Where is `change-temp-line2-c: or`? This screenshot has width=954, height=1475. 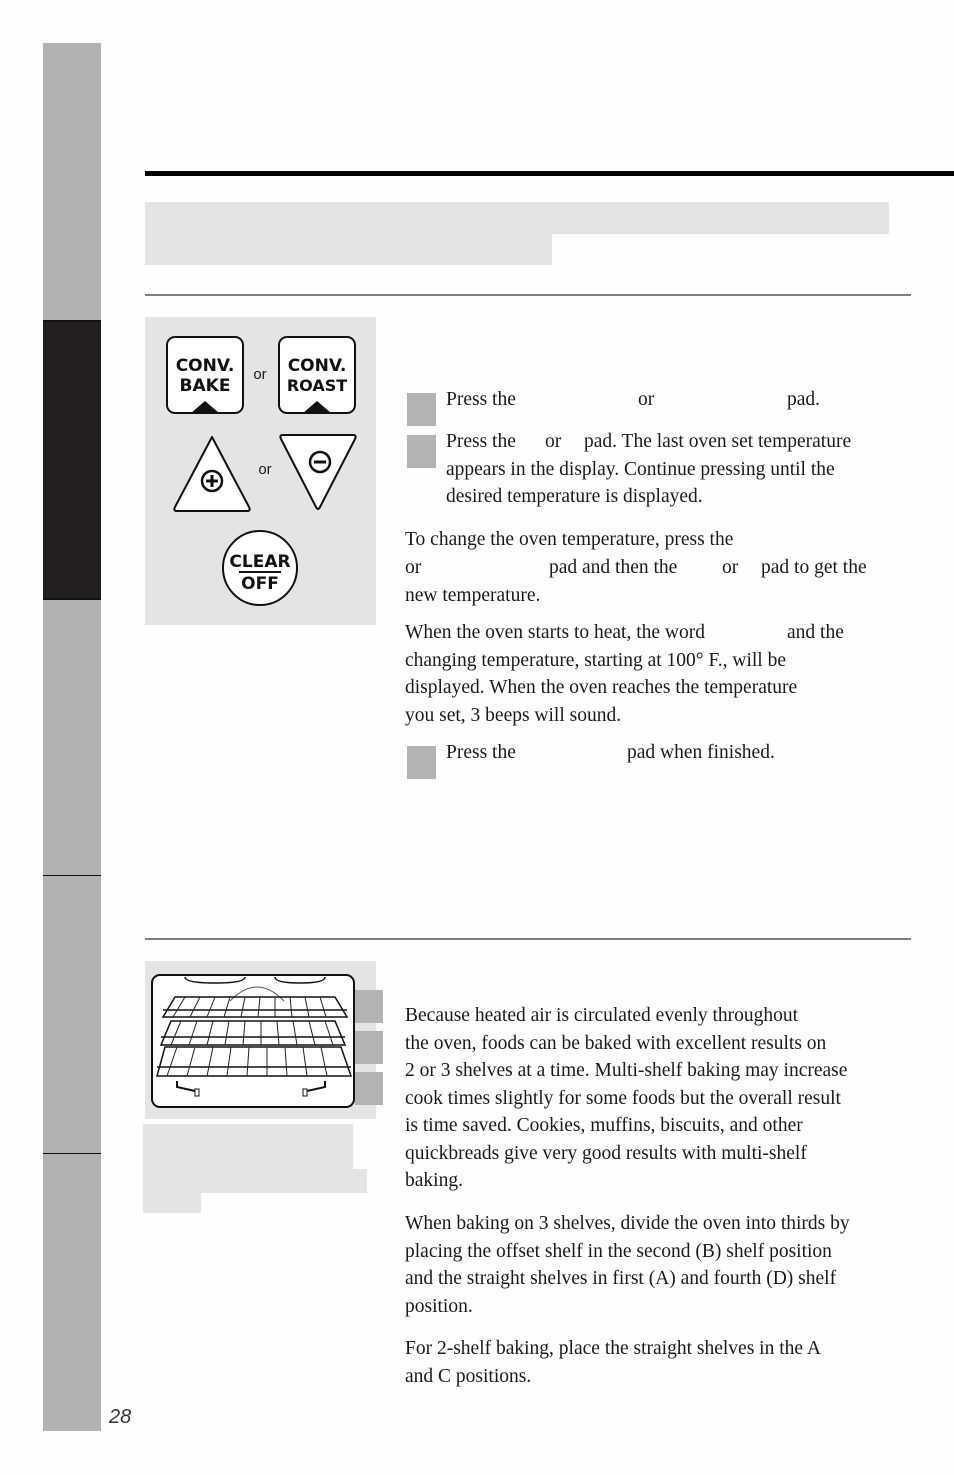 change-temp-line2-c: or is located at coordinates (730, 567).